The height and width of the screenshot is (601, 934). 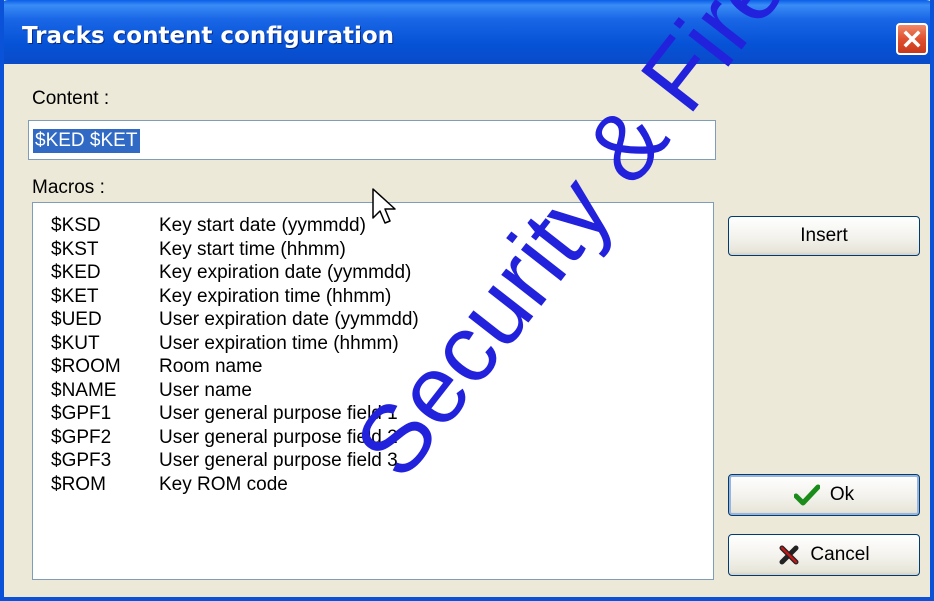 I want to click on insert-button: Insert, so click(x=824, y=236).